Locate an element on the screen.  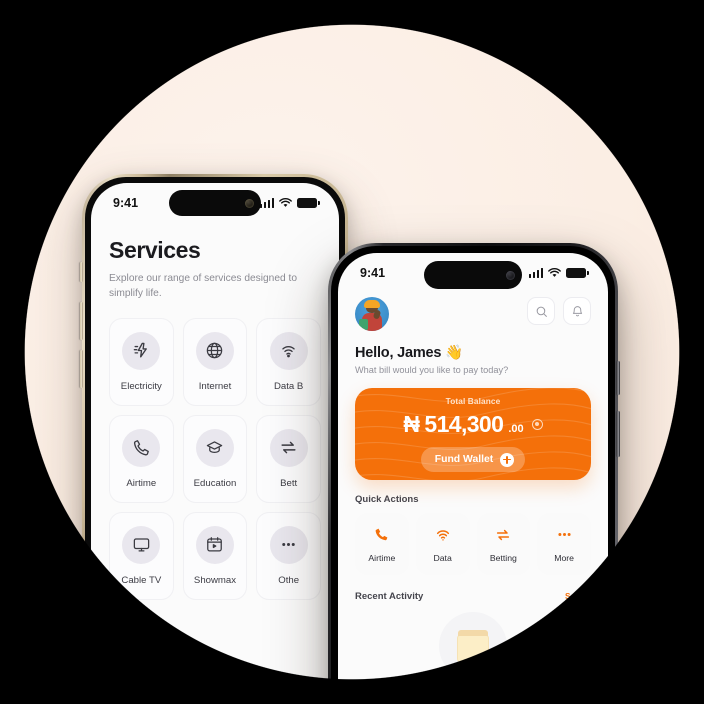
quick-action-airtime: Airtime is located at coordinates (382, 544).